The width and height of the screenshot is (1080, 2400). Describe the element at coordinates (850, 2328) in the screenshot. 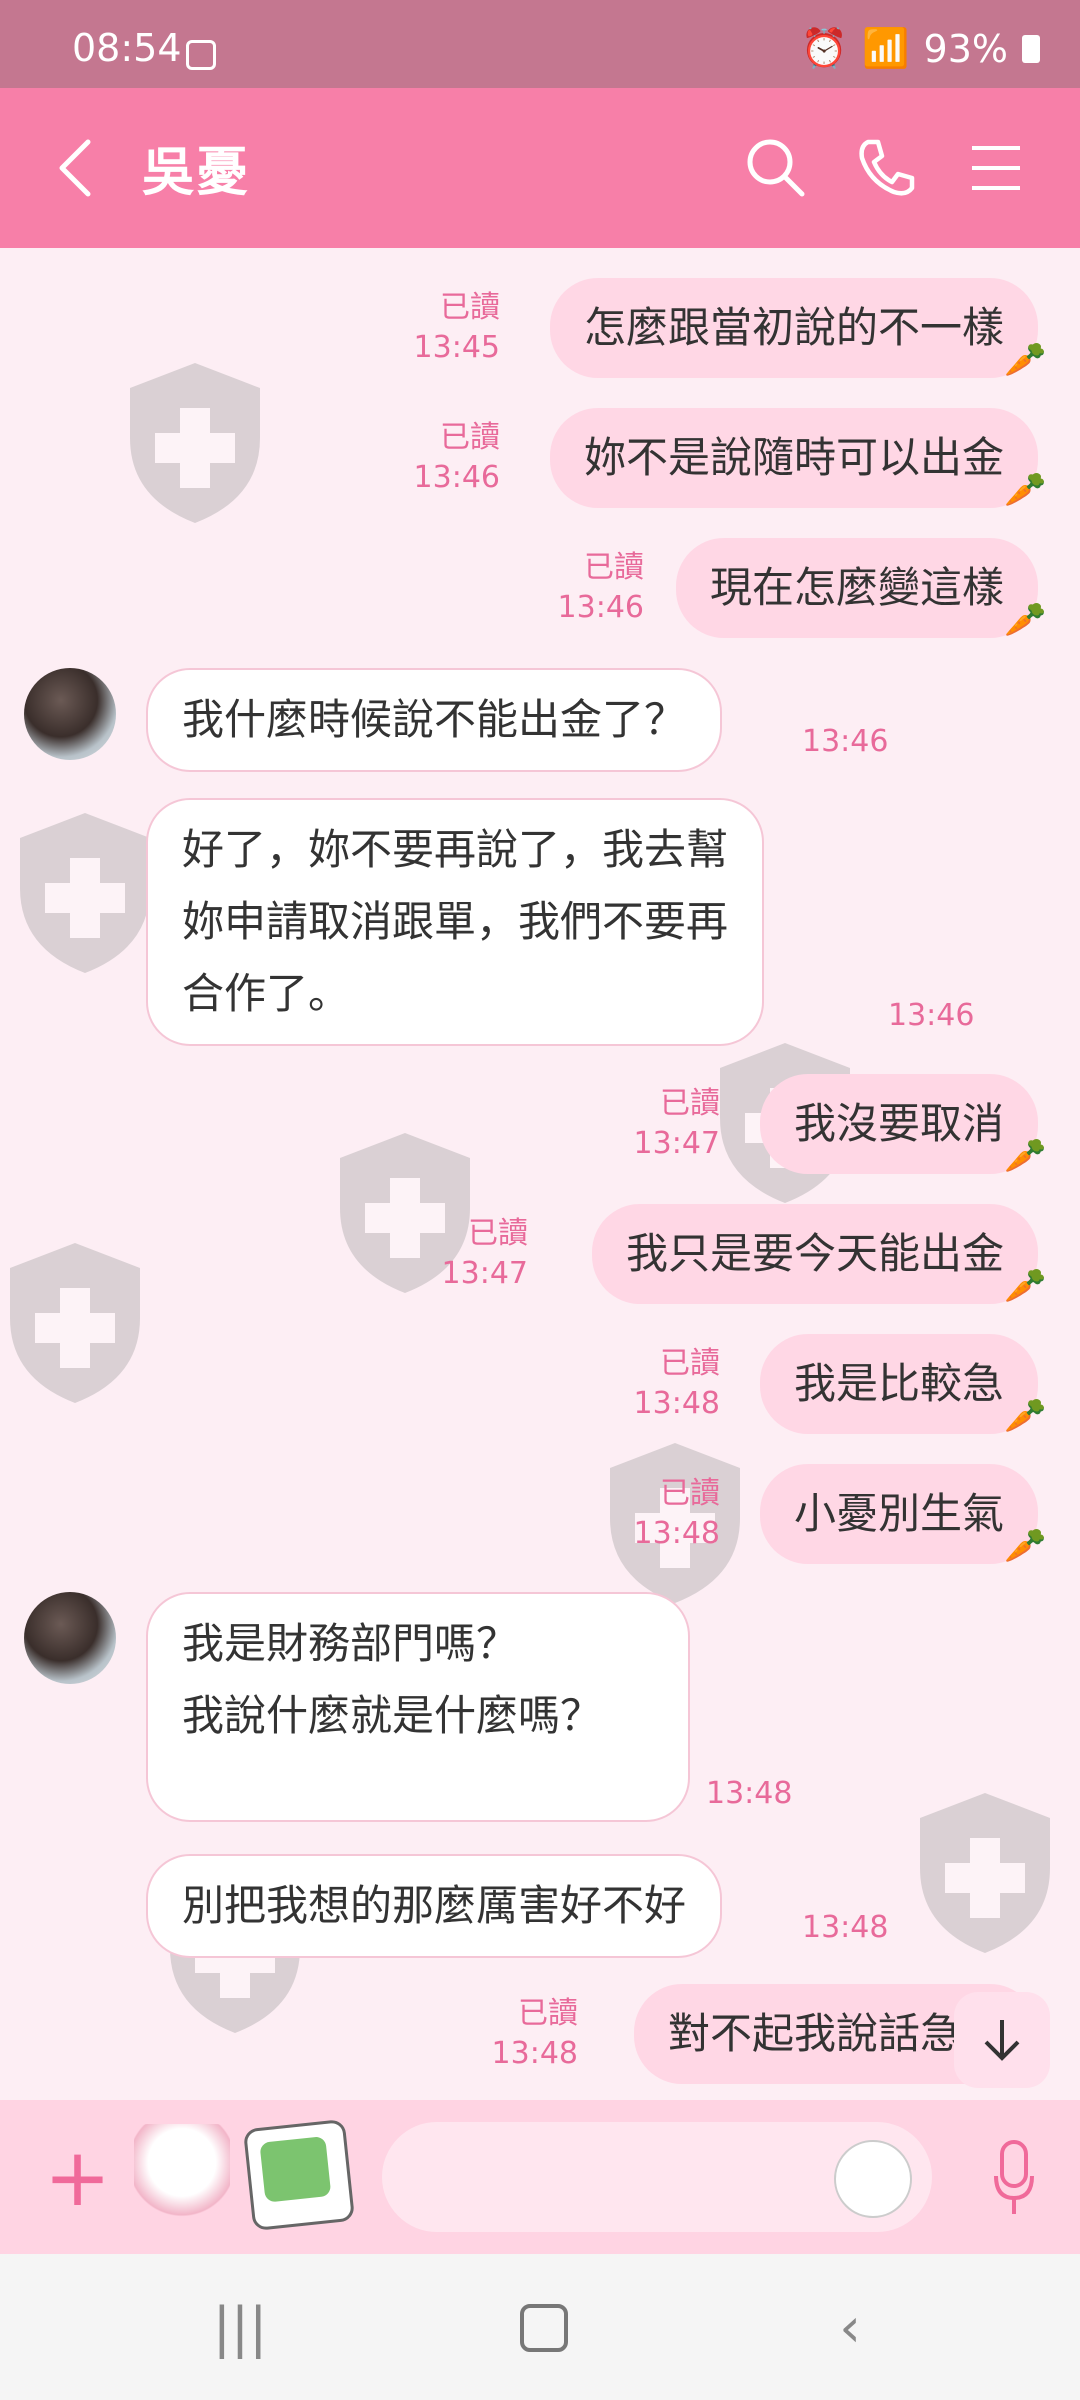

I see `back-icon: ‹` at that location.